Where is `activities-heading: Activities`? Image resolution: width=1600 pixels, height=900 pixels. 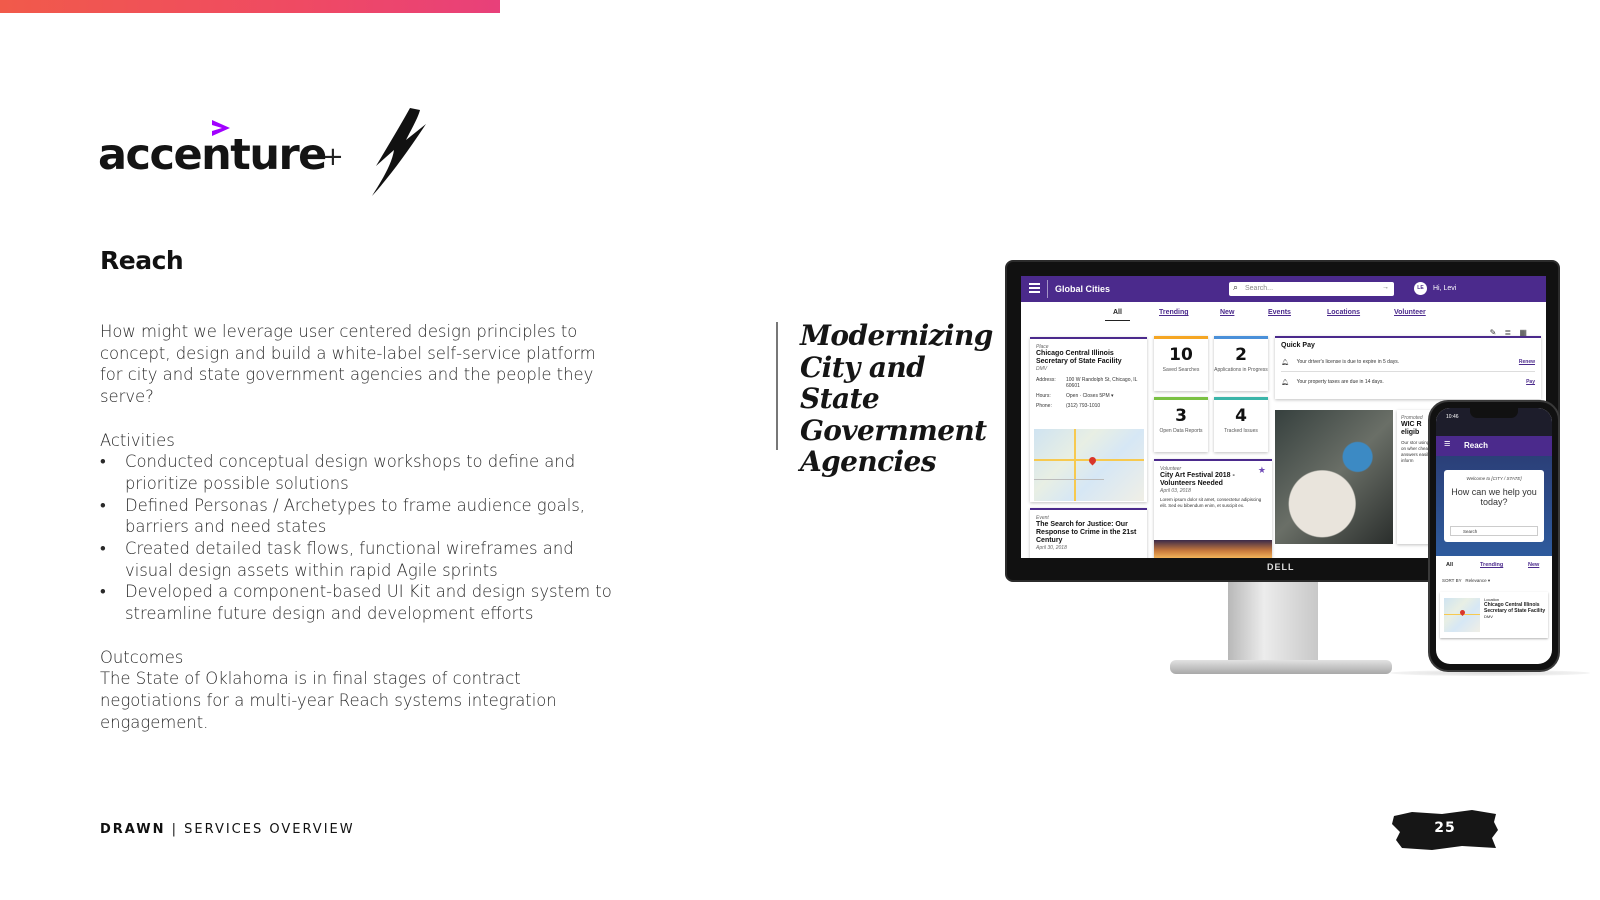 activities-heading: Activities is located at coordinates (137, 440).